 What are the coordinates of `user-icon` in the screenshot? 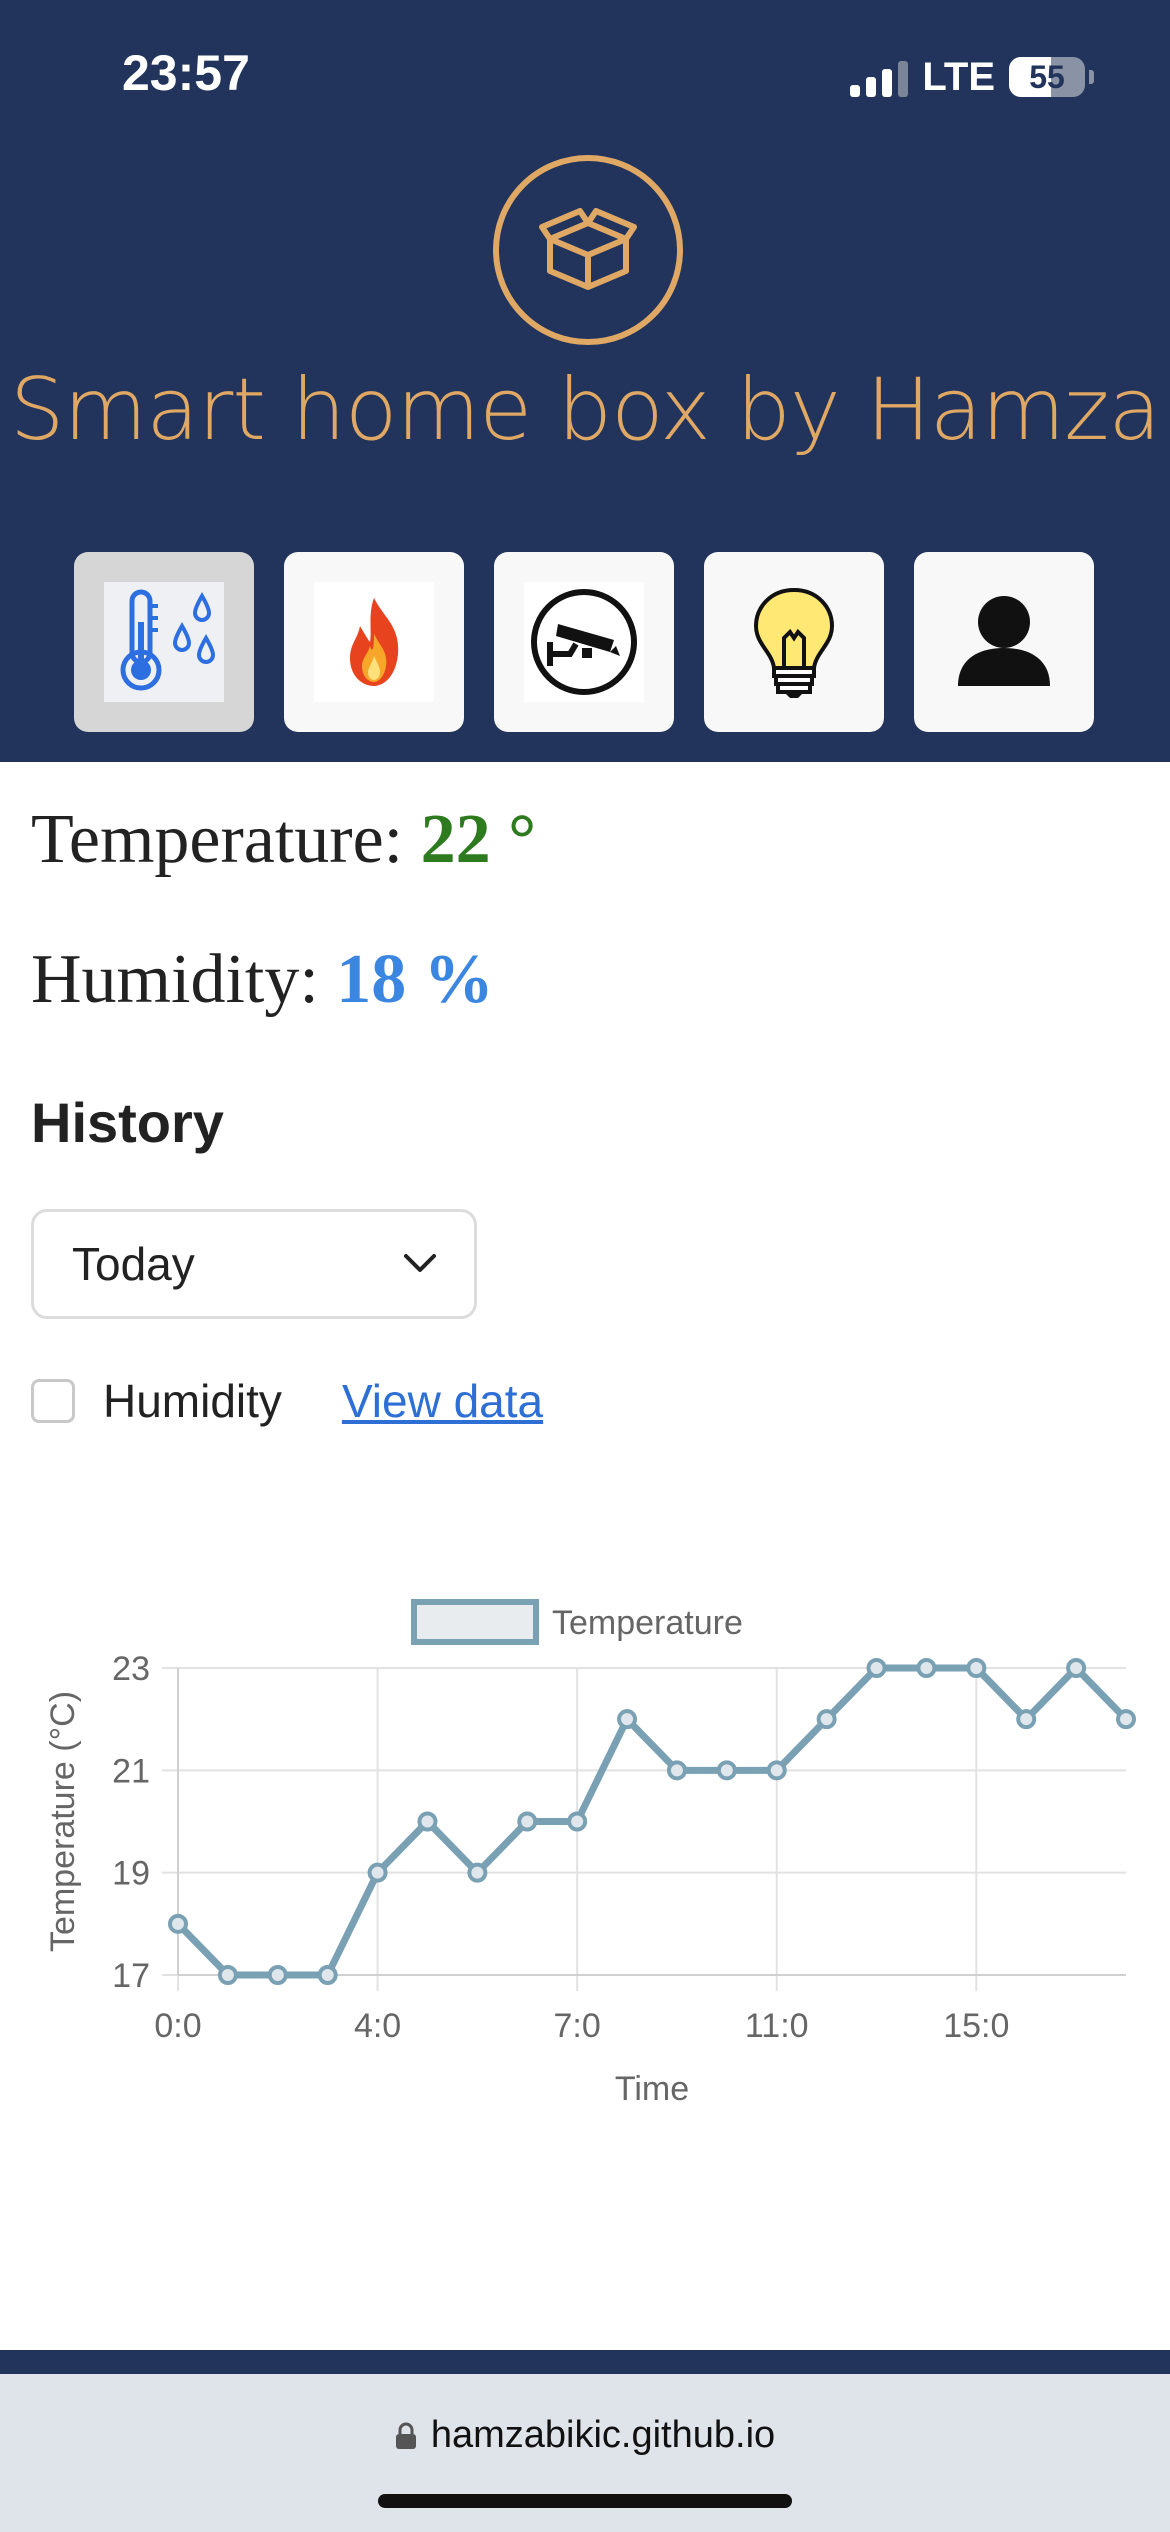 It's located at (1004, 641).